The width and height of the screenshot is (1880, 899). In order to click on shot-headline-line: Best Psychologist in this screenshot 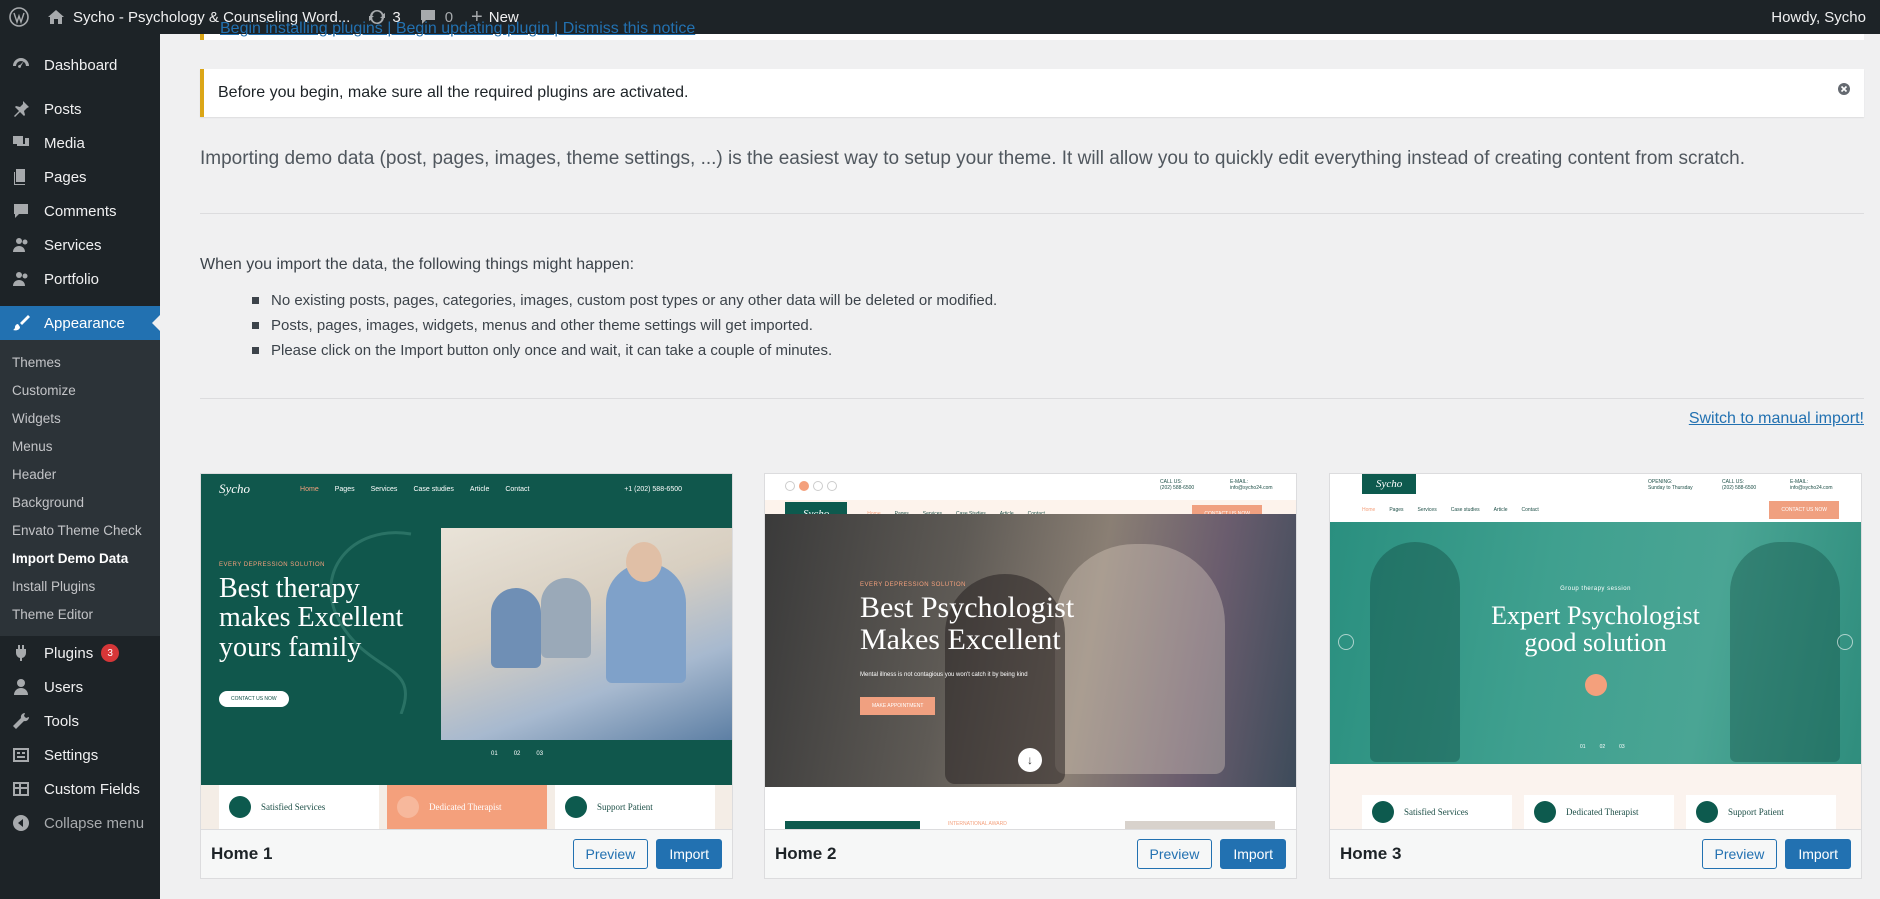, I will do `click(967, 607)`.